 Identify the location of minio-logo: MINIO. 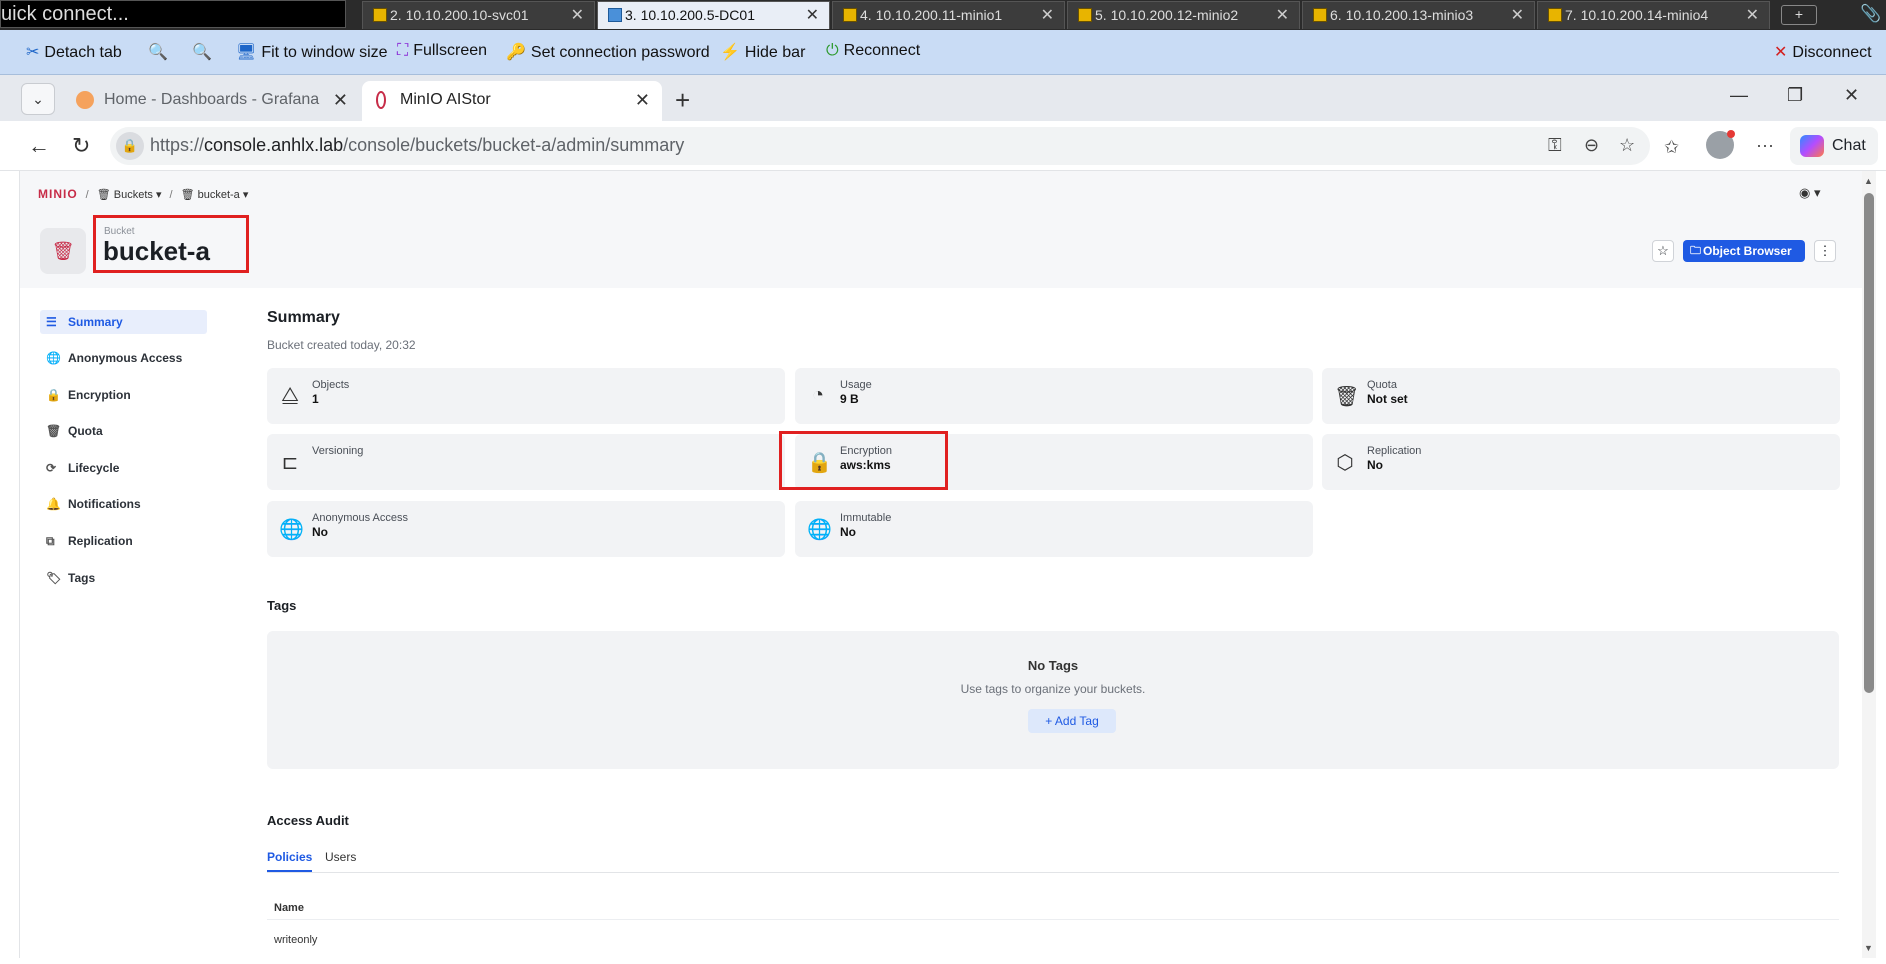
(58, 194).